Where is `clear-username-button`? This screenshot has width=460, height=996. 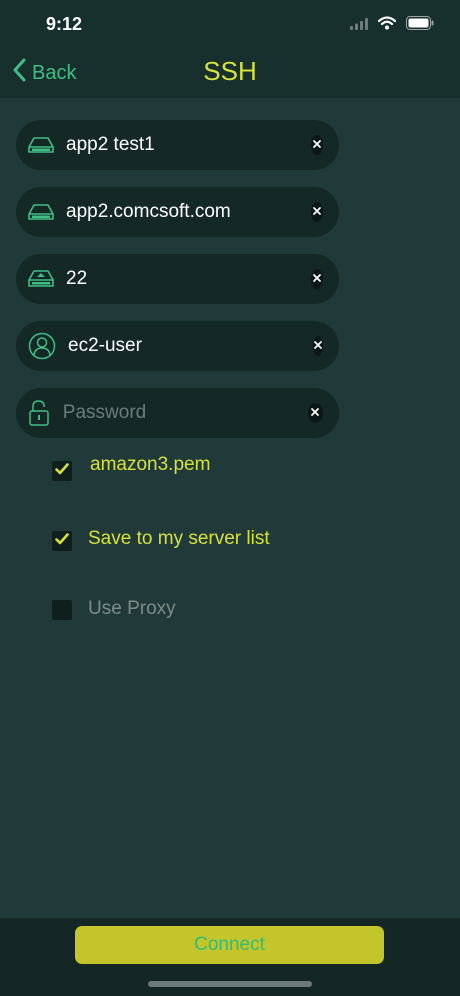 clear-username-button is located at coordinates (318, 346).